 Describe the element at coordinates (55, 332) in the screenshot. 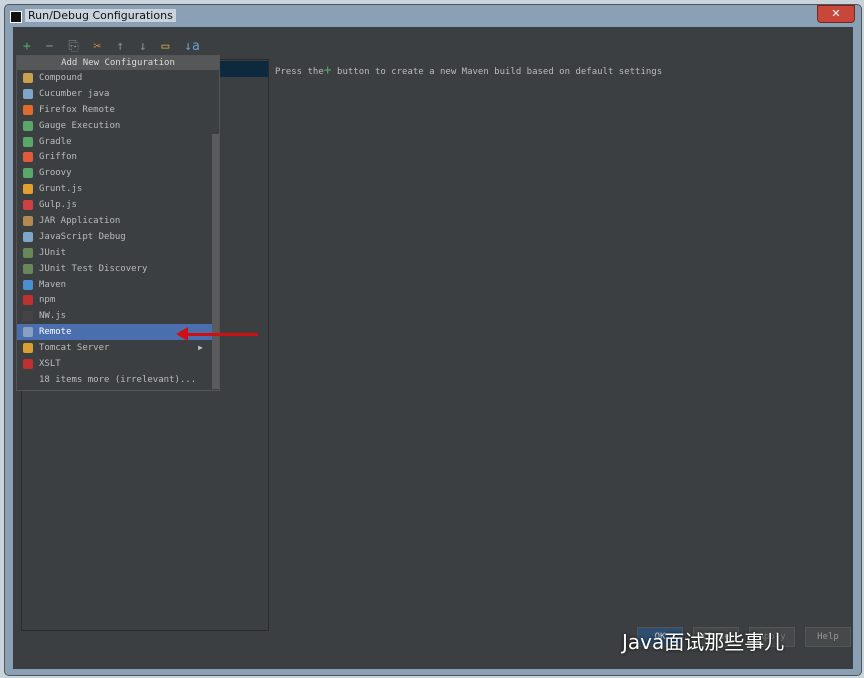

I see `popup-item-label: Remote` at that location.